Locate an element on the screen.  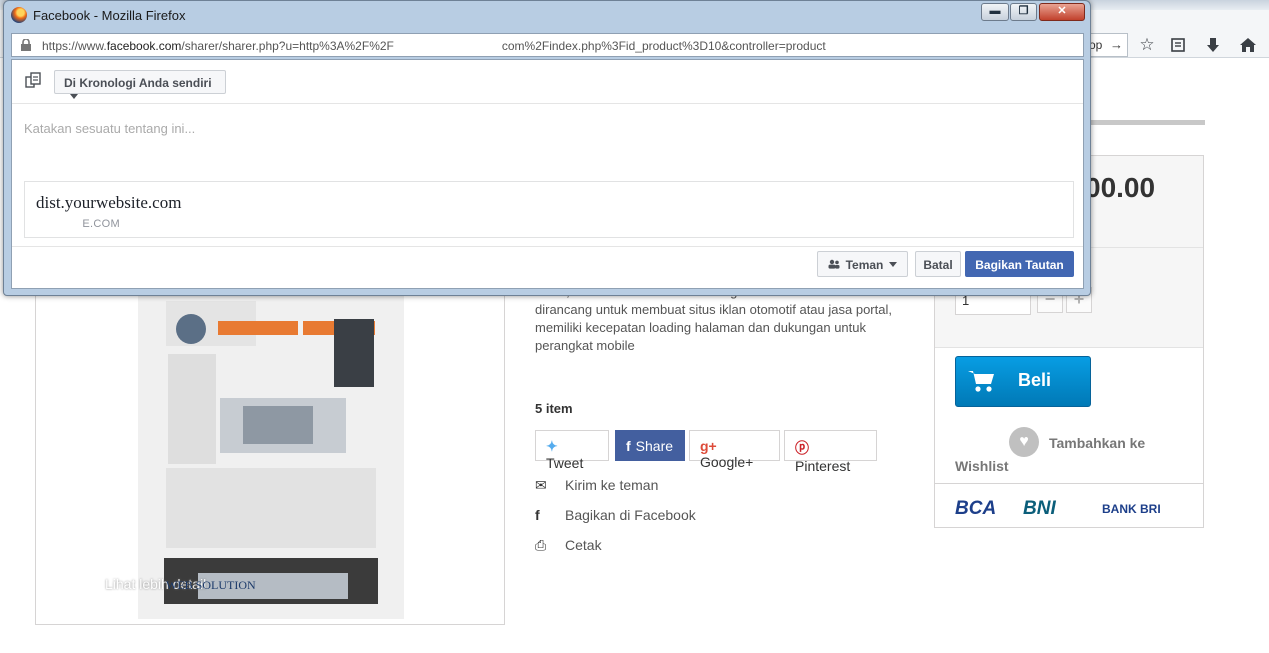
send-friend-label: Kirim ke teman is located at coordinates (612, 485).